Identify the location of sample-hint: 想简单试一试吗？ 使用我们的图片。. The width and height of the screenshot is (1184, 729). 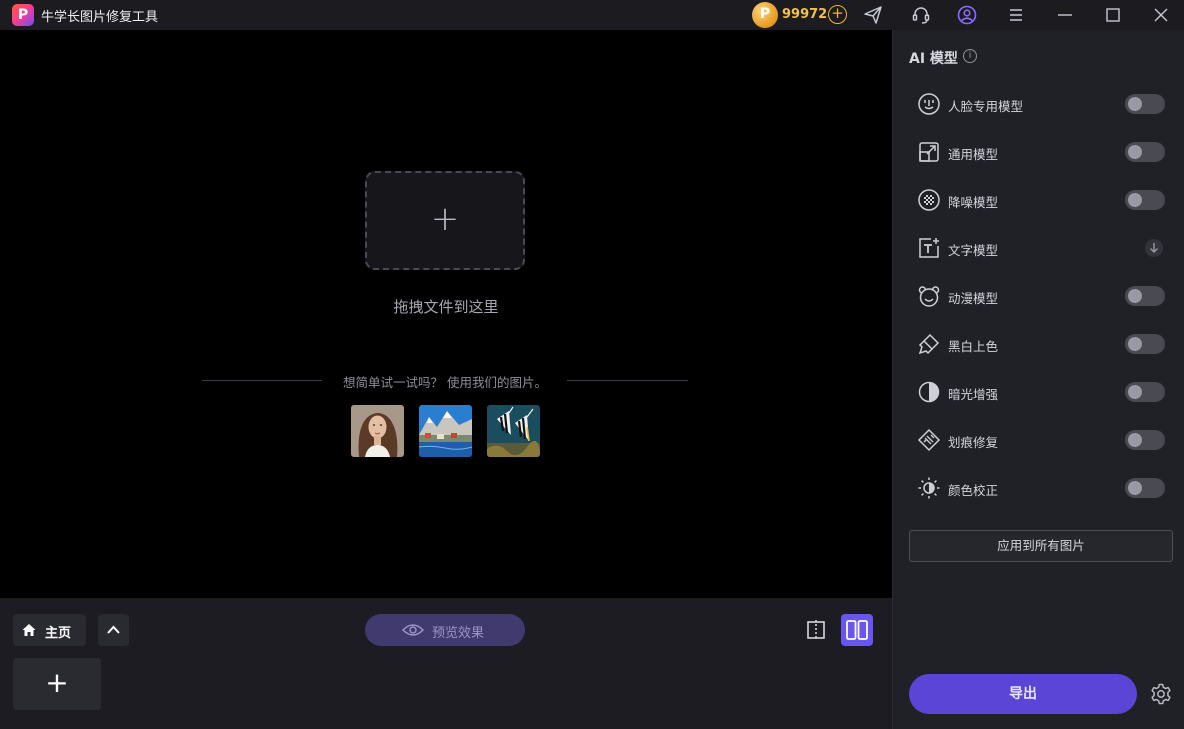
(445, 382).